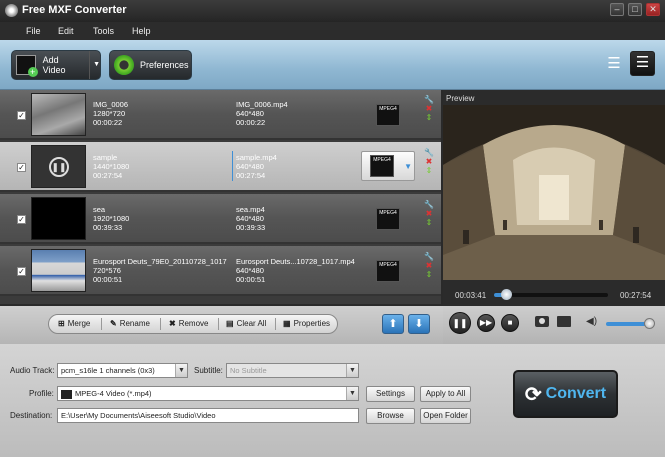  Describe the element at coordinates (460, 323) in the screenshot. I see `pause-button: ❚❚` at that location.